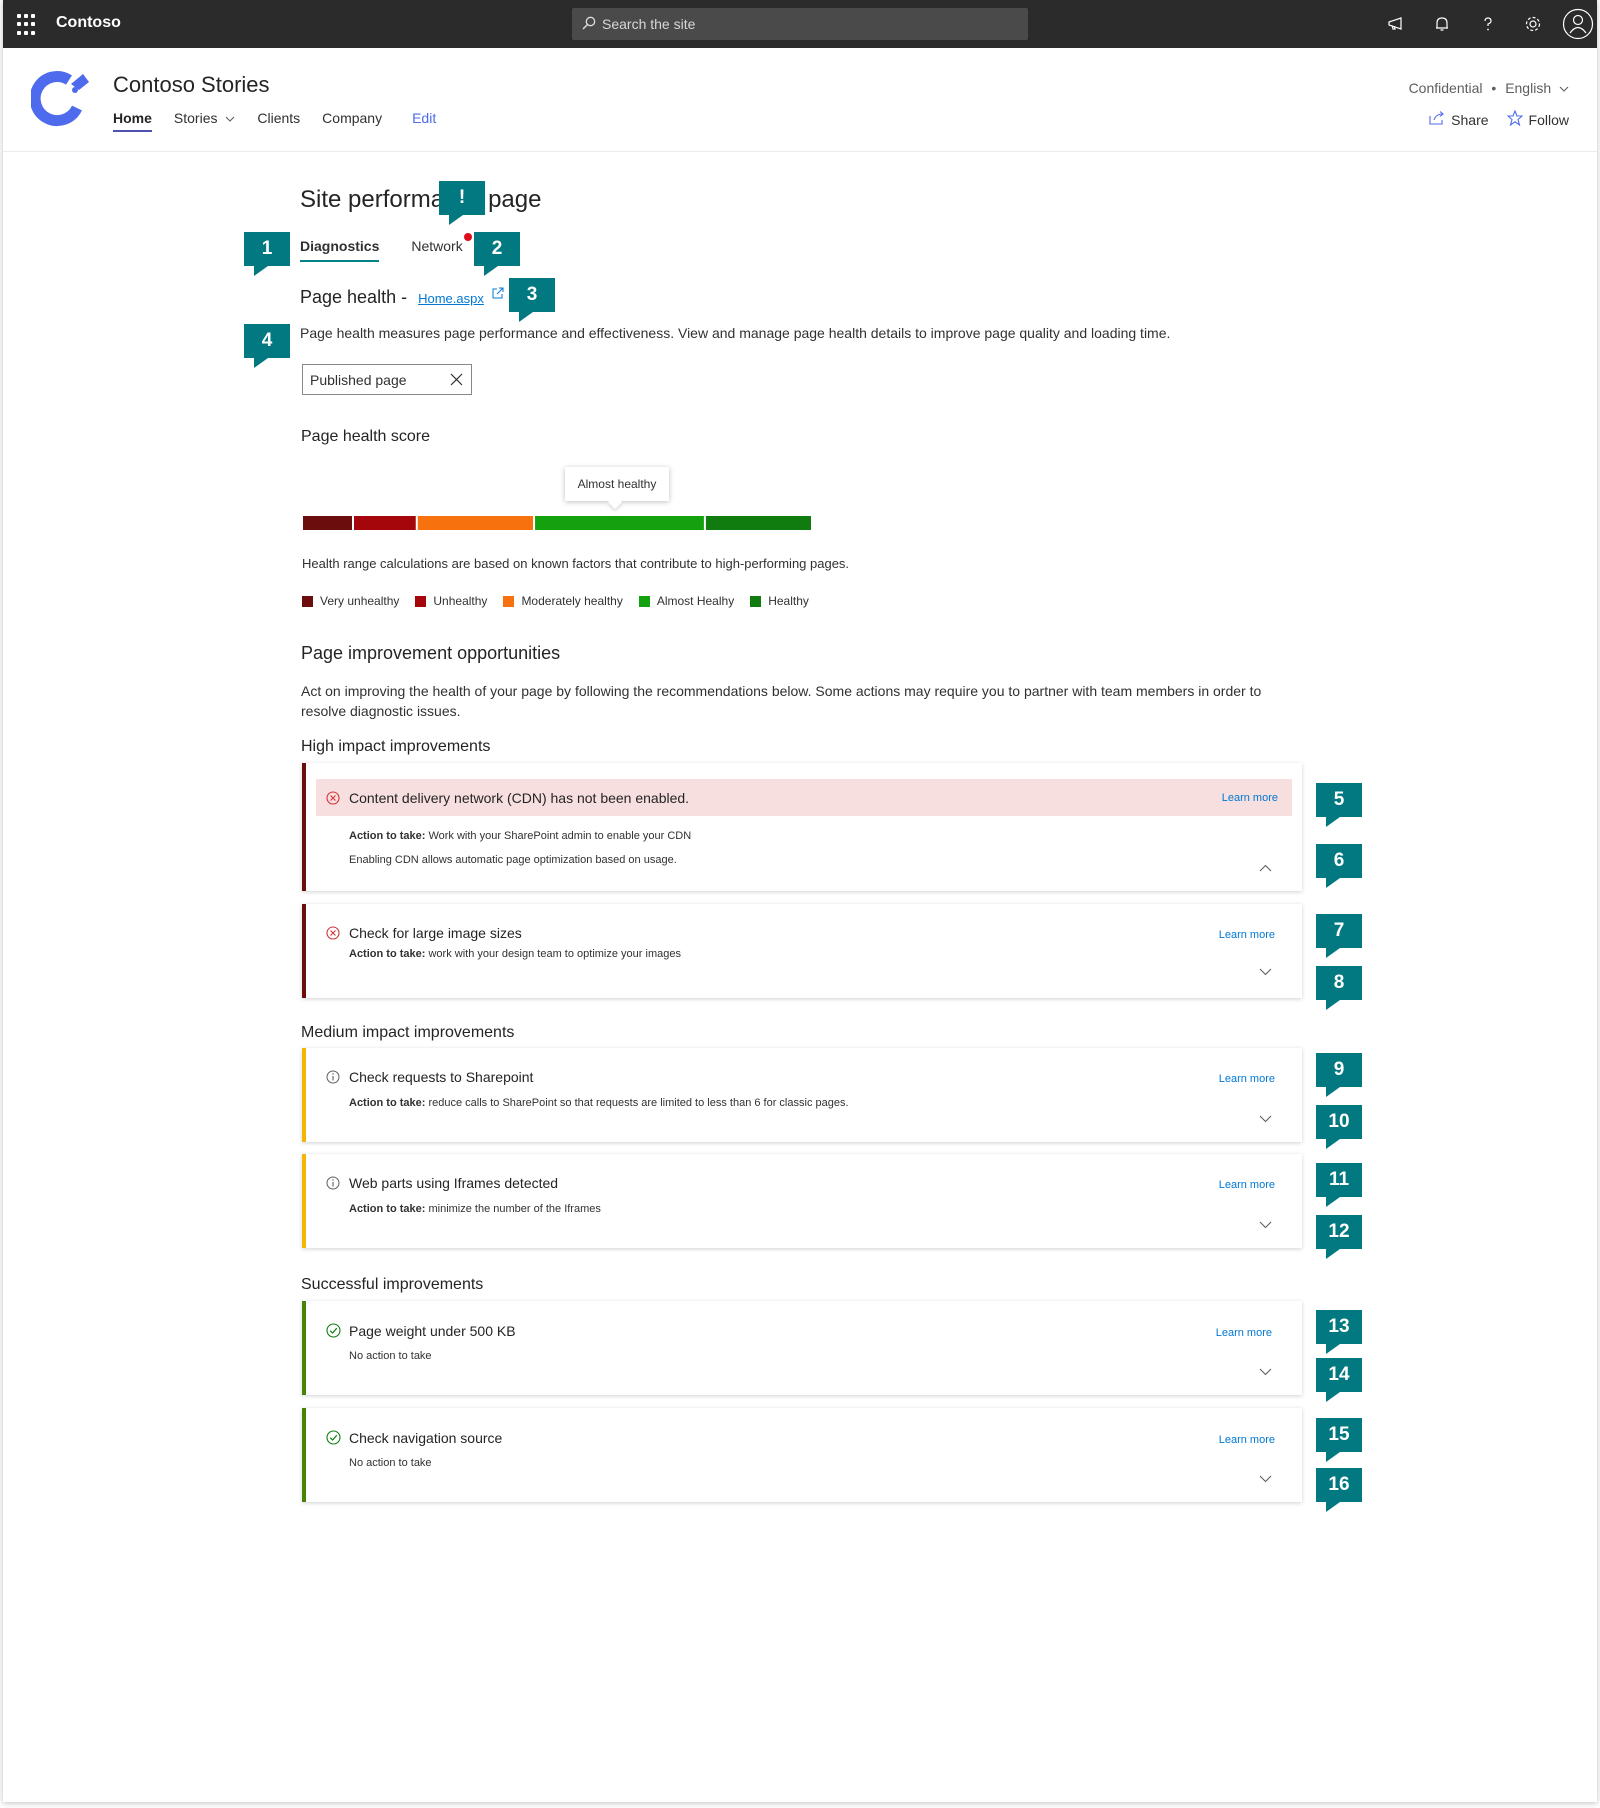 This screenshot has width=1600, height=1808. What do you see at coordinates (396, 746) in the screenshot?
I see `high-impact-heading: High impact improvements` at bounding box center [396, 746].